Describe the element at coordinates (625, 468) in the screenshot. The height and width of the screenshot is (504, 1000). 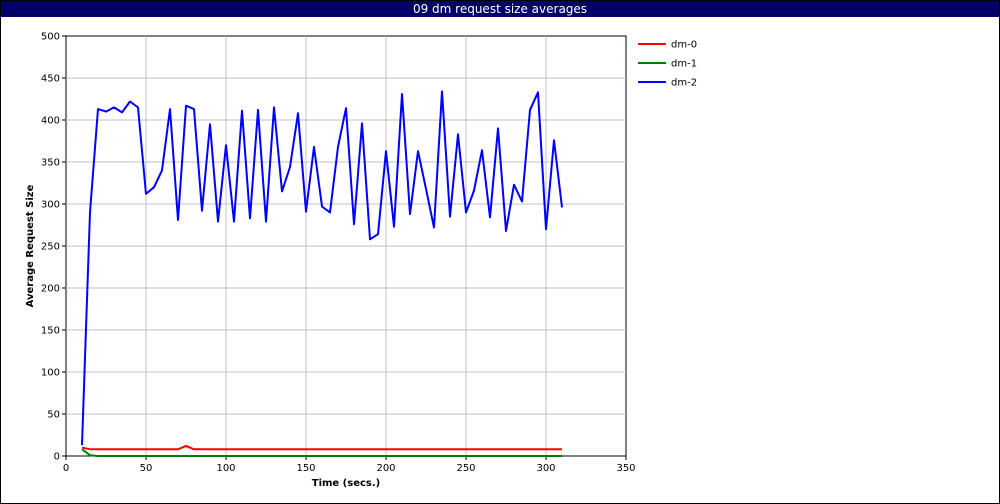
I see `x-tick-label: 350` at that location.